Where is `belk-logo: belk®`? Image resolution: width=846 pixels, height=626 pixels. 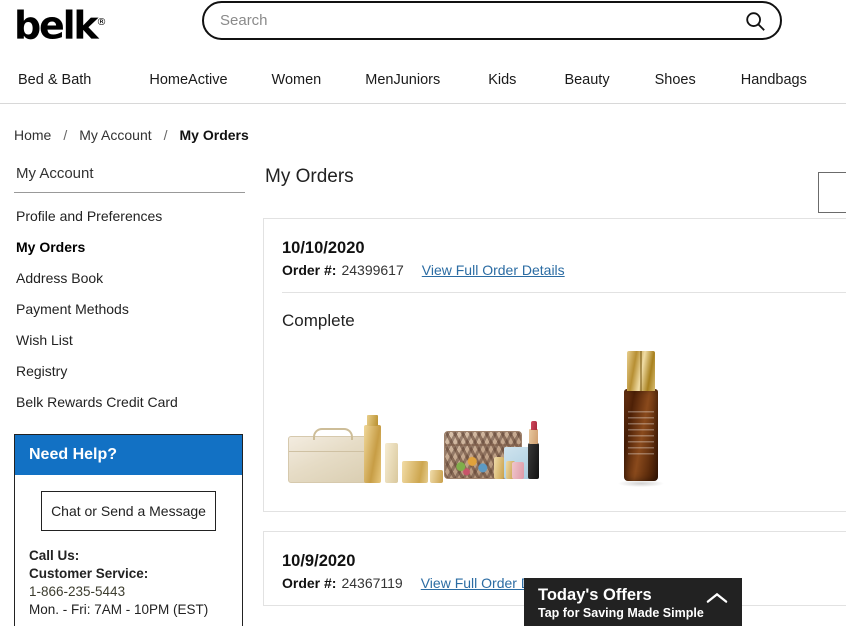 belk-logo: belk® is located at coordinates (60, 24).